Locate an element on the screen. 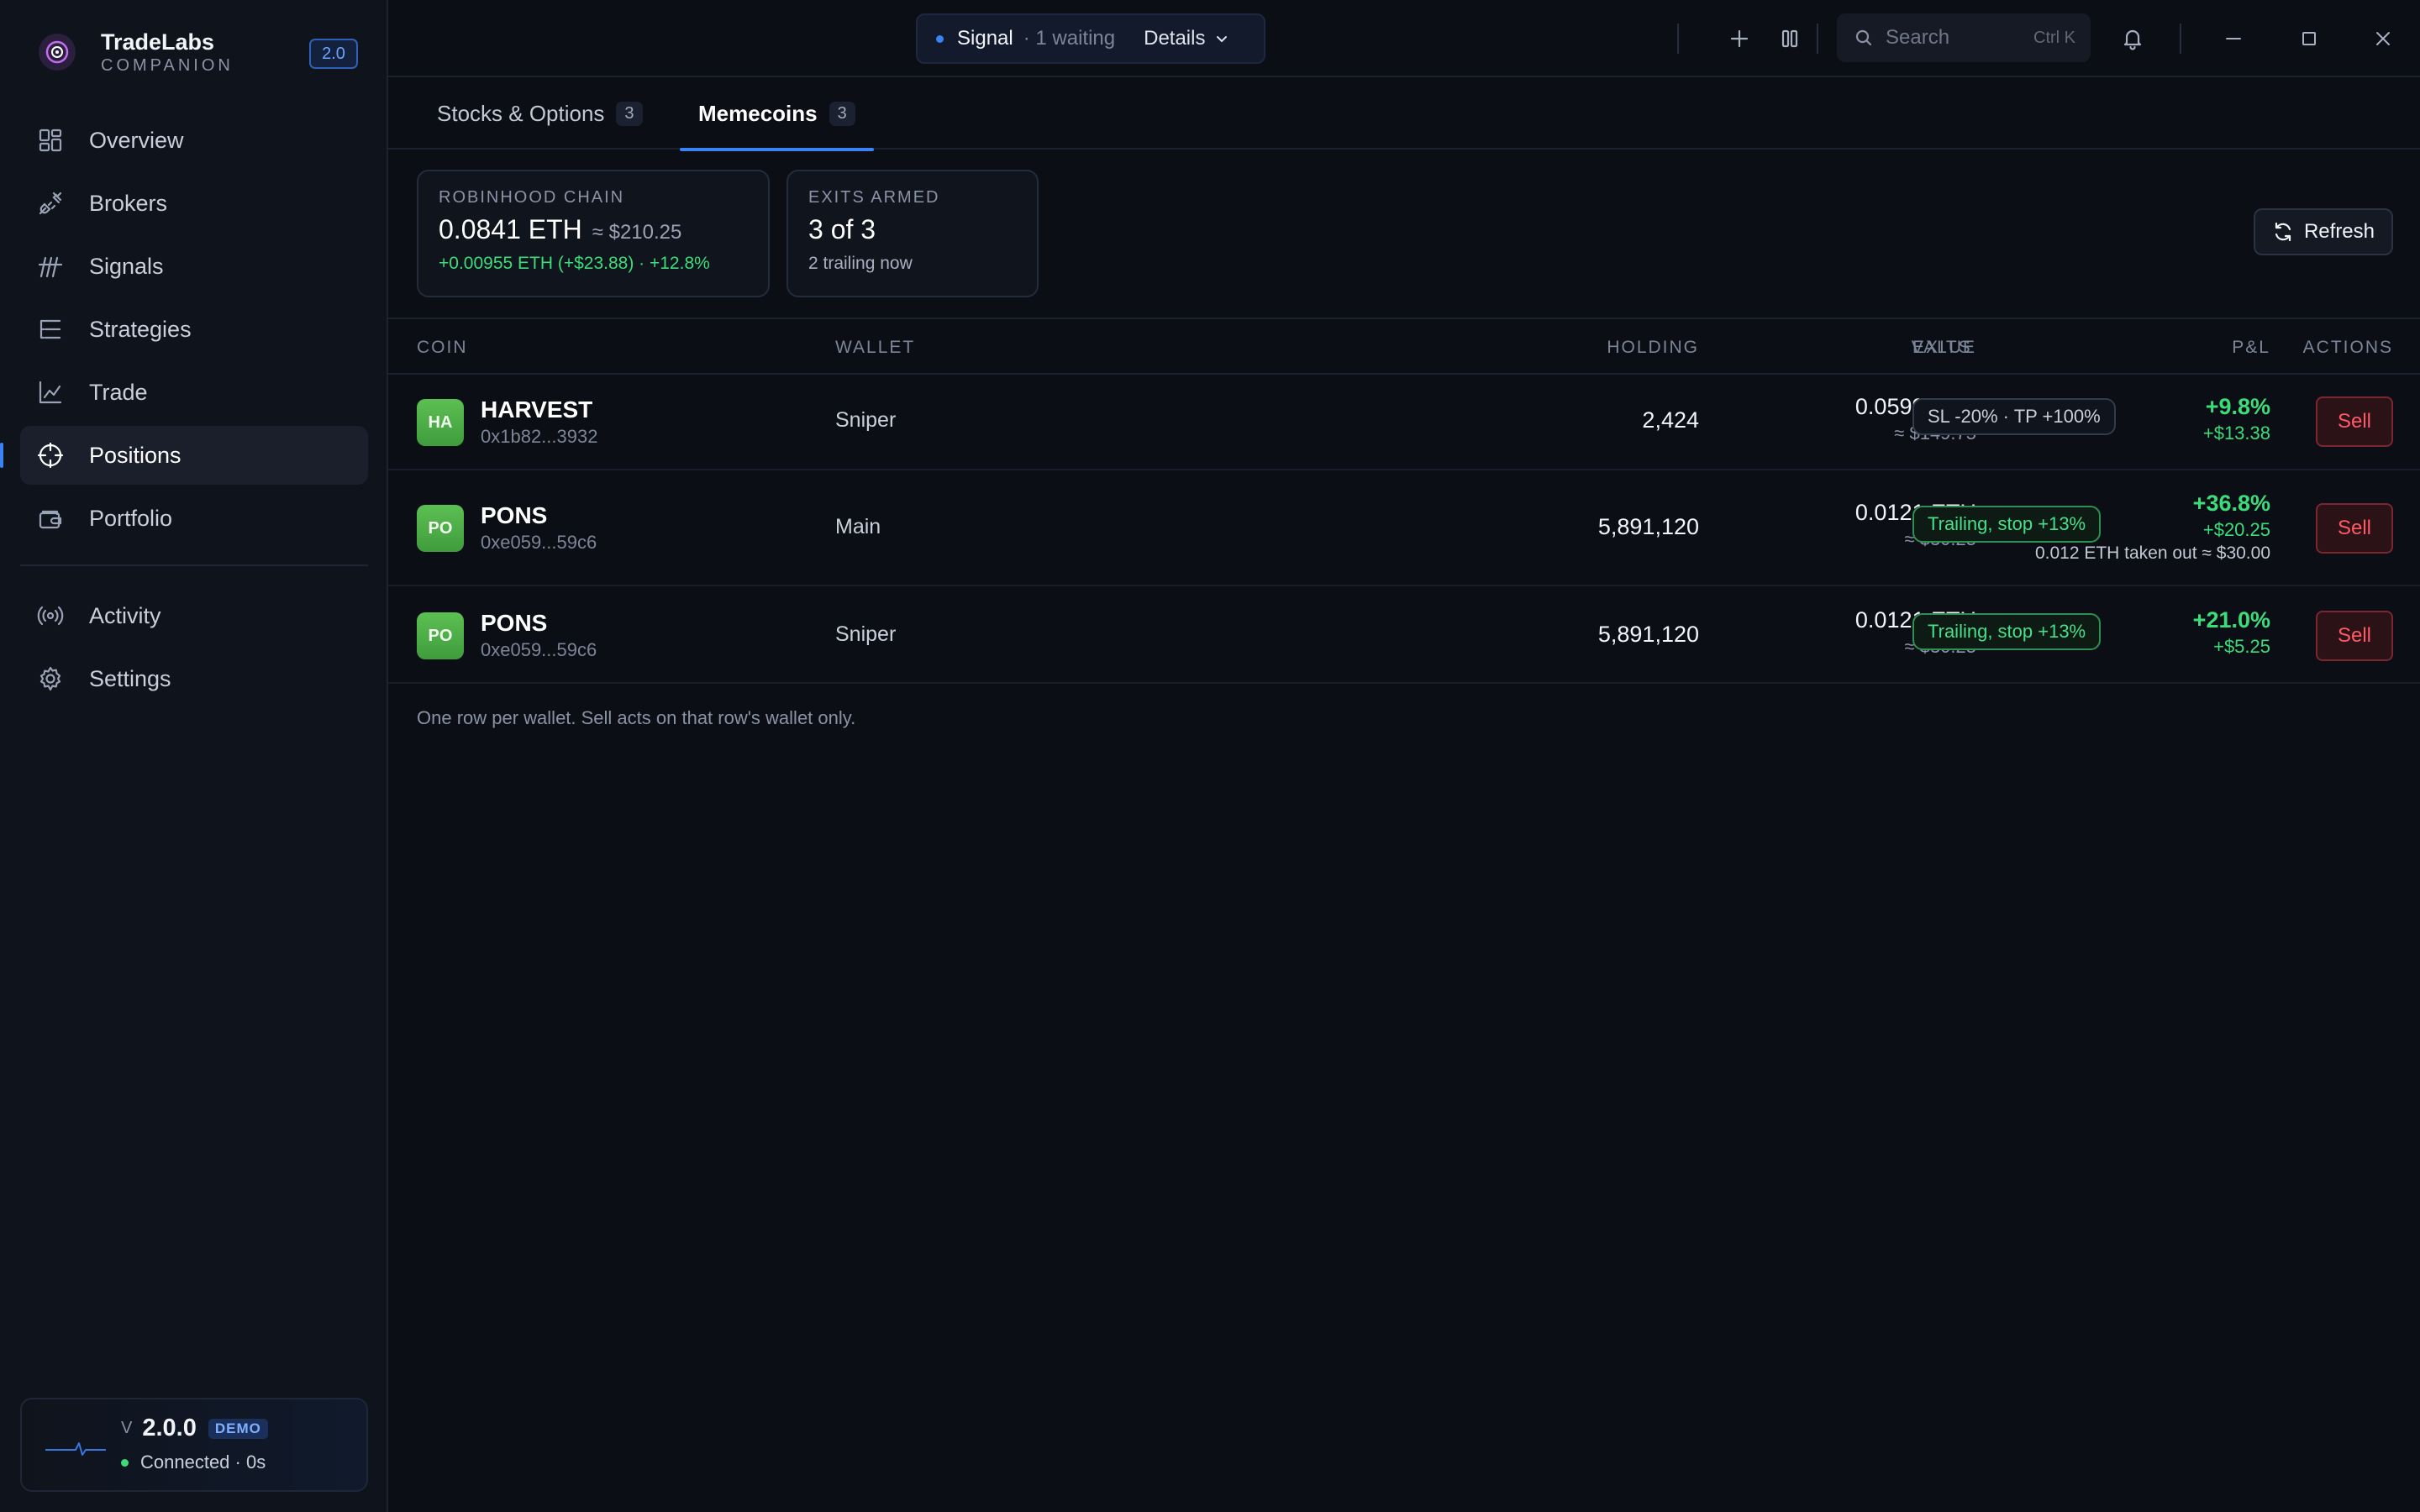  grid-icon is located at coordinates (51, 140).